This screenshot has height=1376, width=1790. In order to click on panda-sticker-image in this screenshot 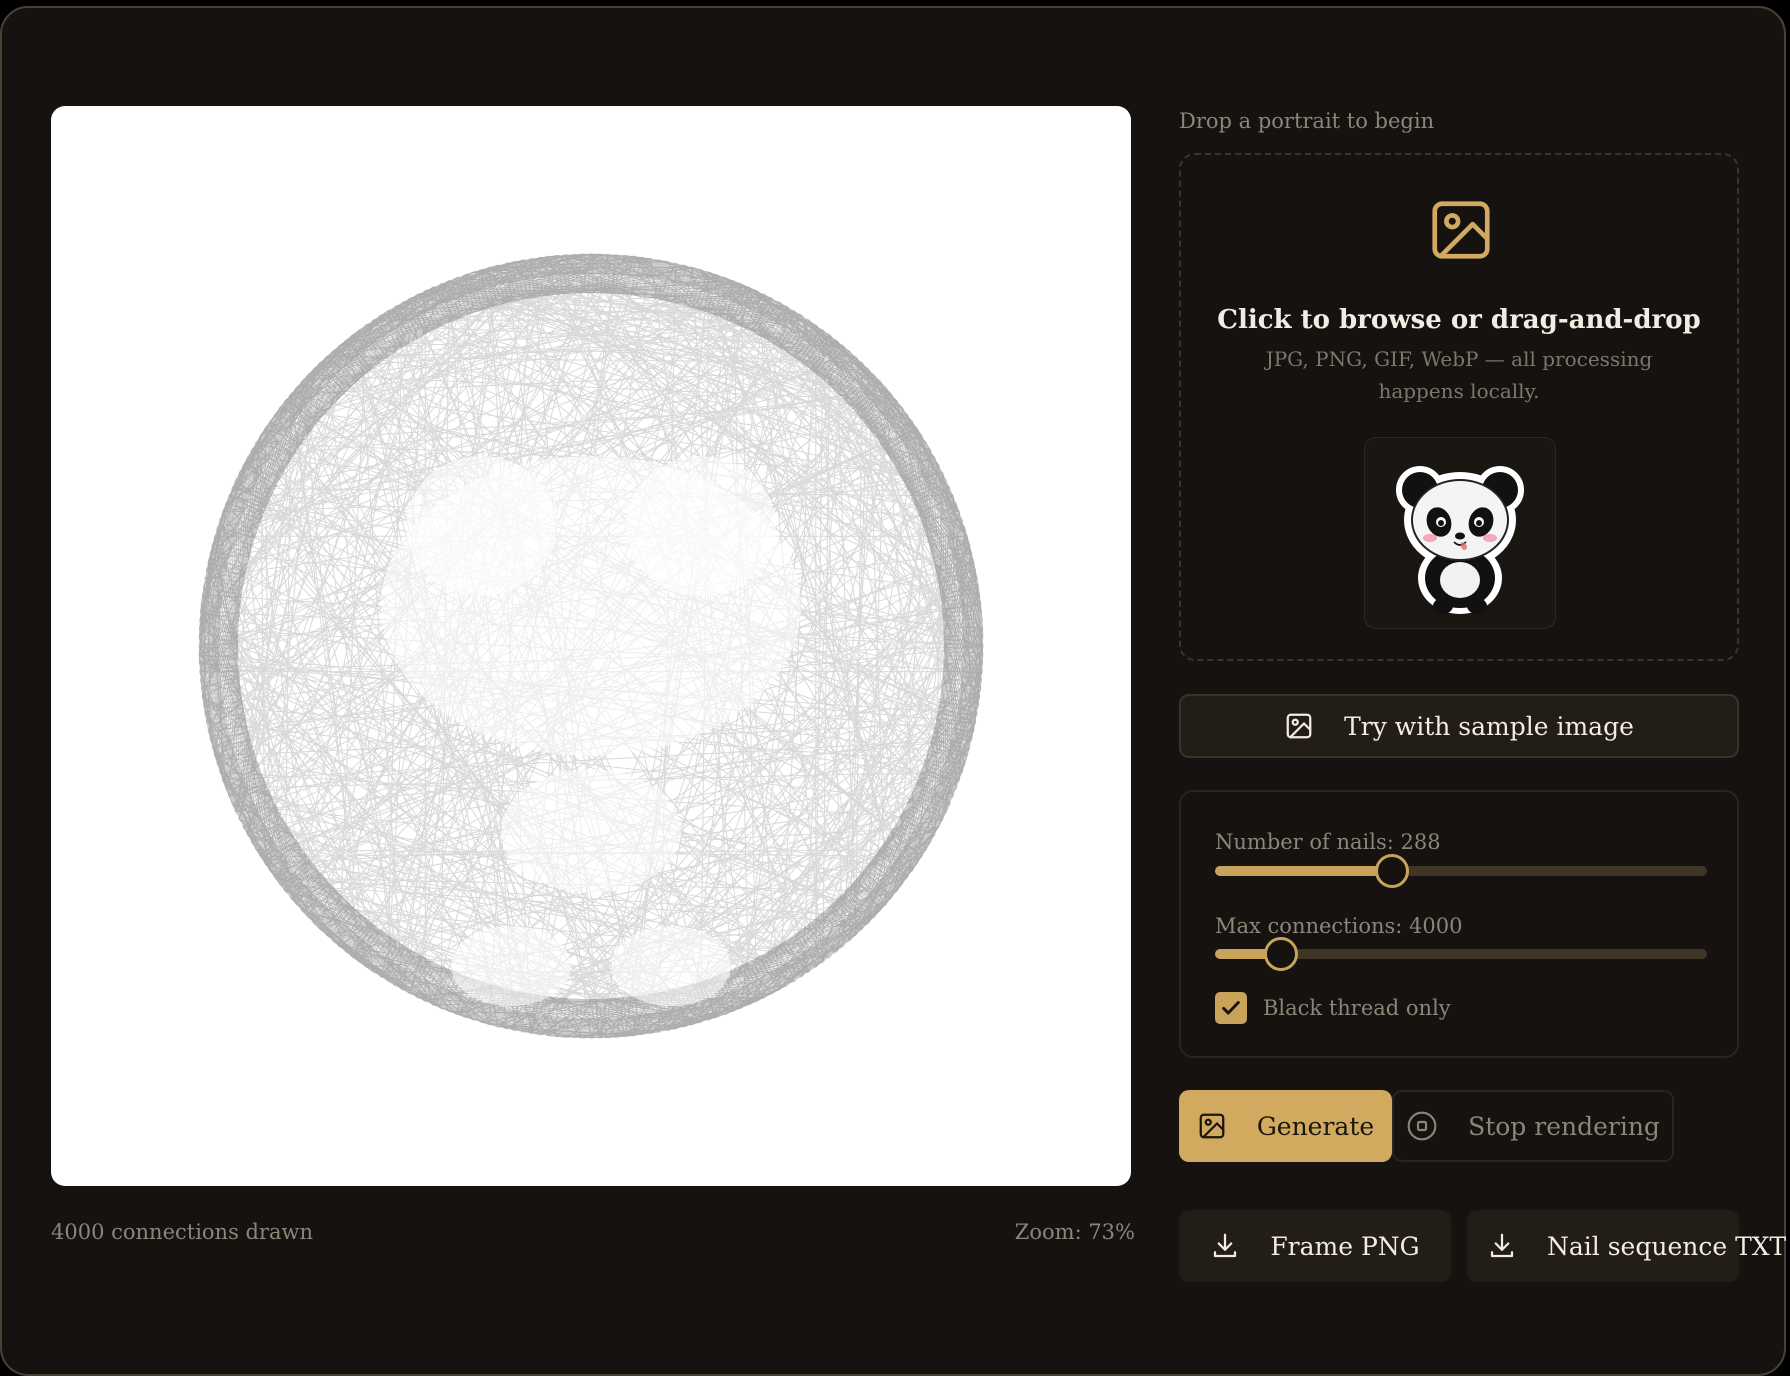, I will do `click(1460, 540)`.